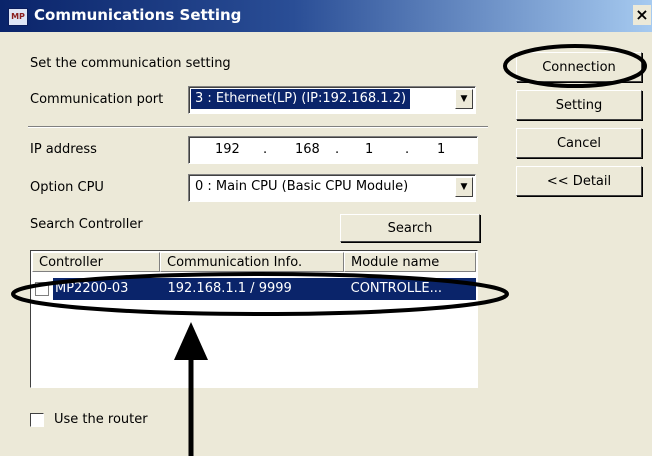 This screenshot has width=652, height=456. What do you see at coordinates (326, 16) in the screenshot?
I see `title-bar: MP Communications Setting ×` at bounding box center [326, 16].